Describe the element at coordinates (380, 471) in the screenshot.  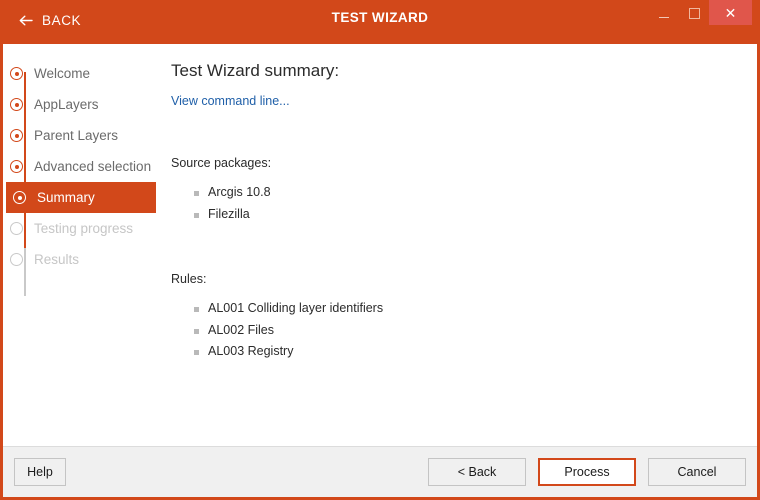
I see `footer-bar: Help < Back Process Cancel` at that location.